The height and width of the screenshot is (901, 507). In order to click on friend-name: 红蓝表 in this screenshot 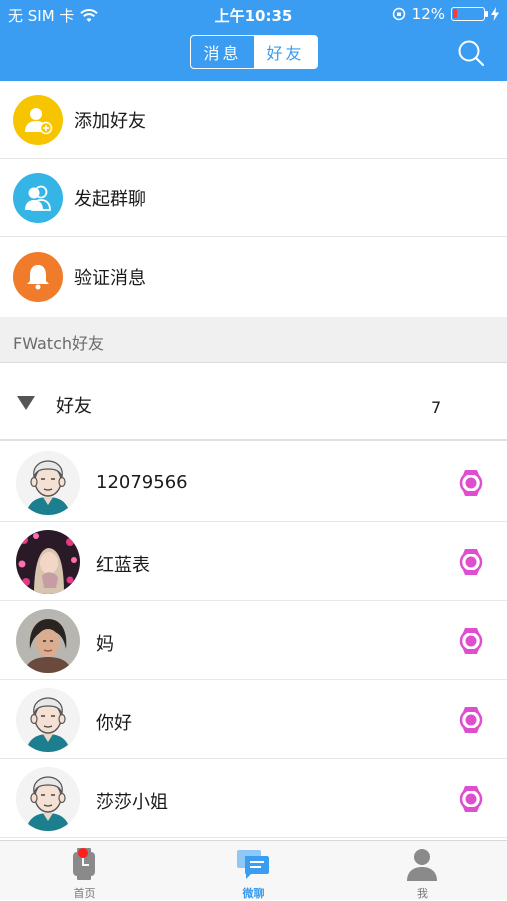, I will do `click(123, 565)`.